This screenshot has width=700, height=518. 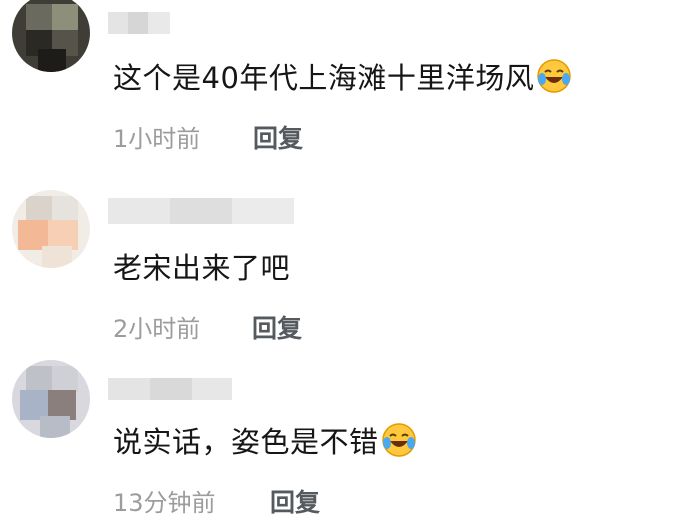 I want to click on comment-text: 老宋出来了吧, so click(x=201, y=268).